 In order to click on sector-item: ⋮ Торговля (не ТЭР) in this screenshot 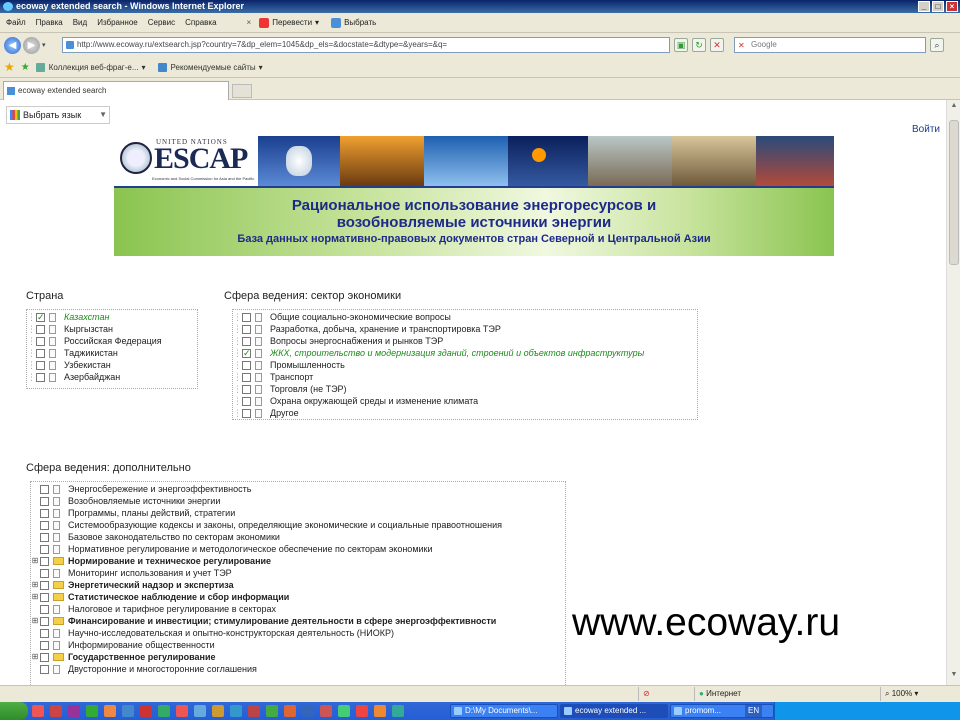, I will do `click(465, 389)`.